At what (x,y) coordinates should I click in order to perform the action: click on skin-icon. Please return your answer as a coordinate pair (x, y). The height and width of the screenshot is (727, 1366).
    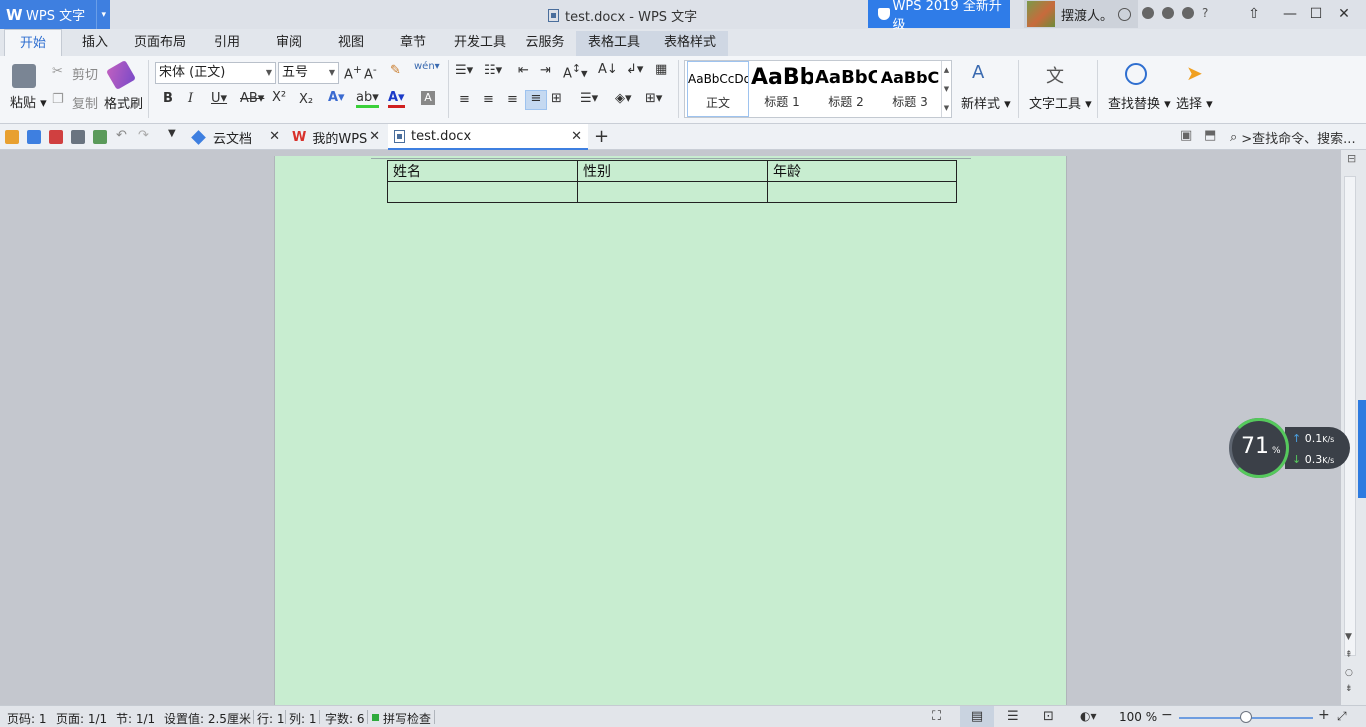
    Looking at the image, I should click on (1125, 14).